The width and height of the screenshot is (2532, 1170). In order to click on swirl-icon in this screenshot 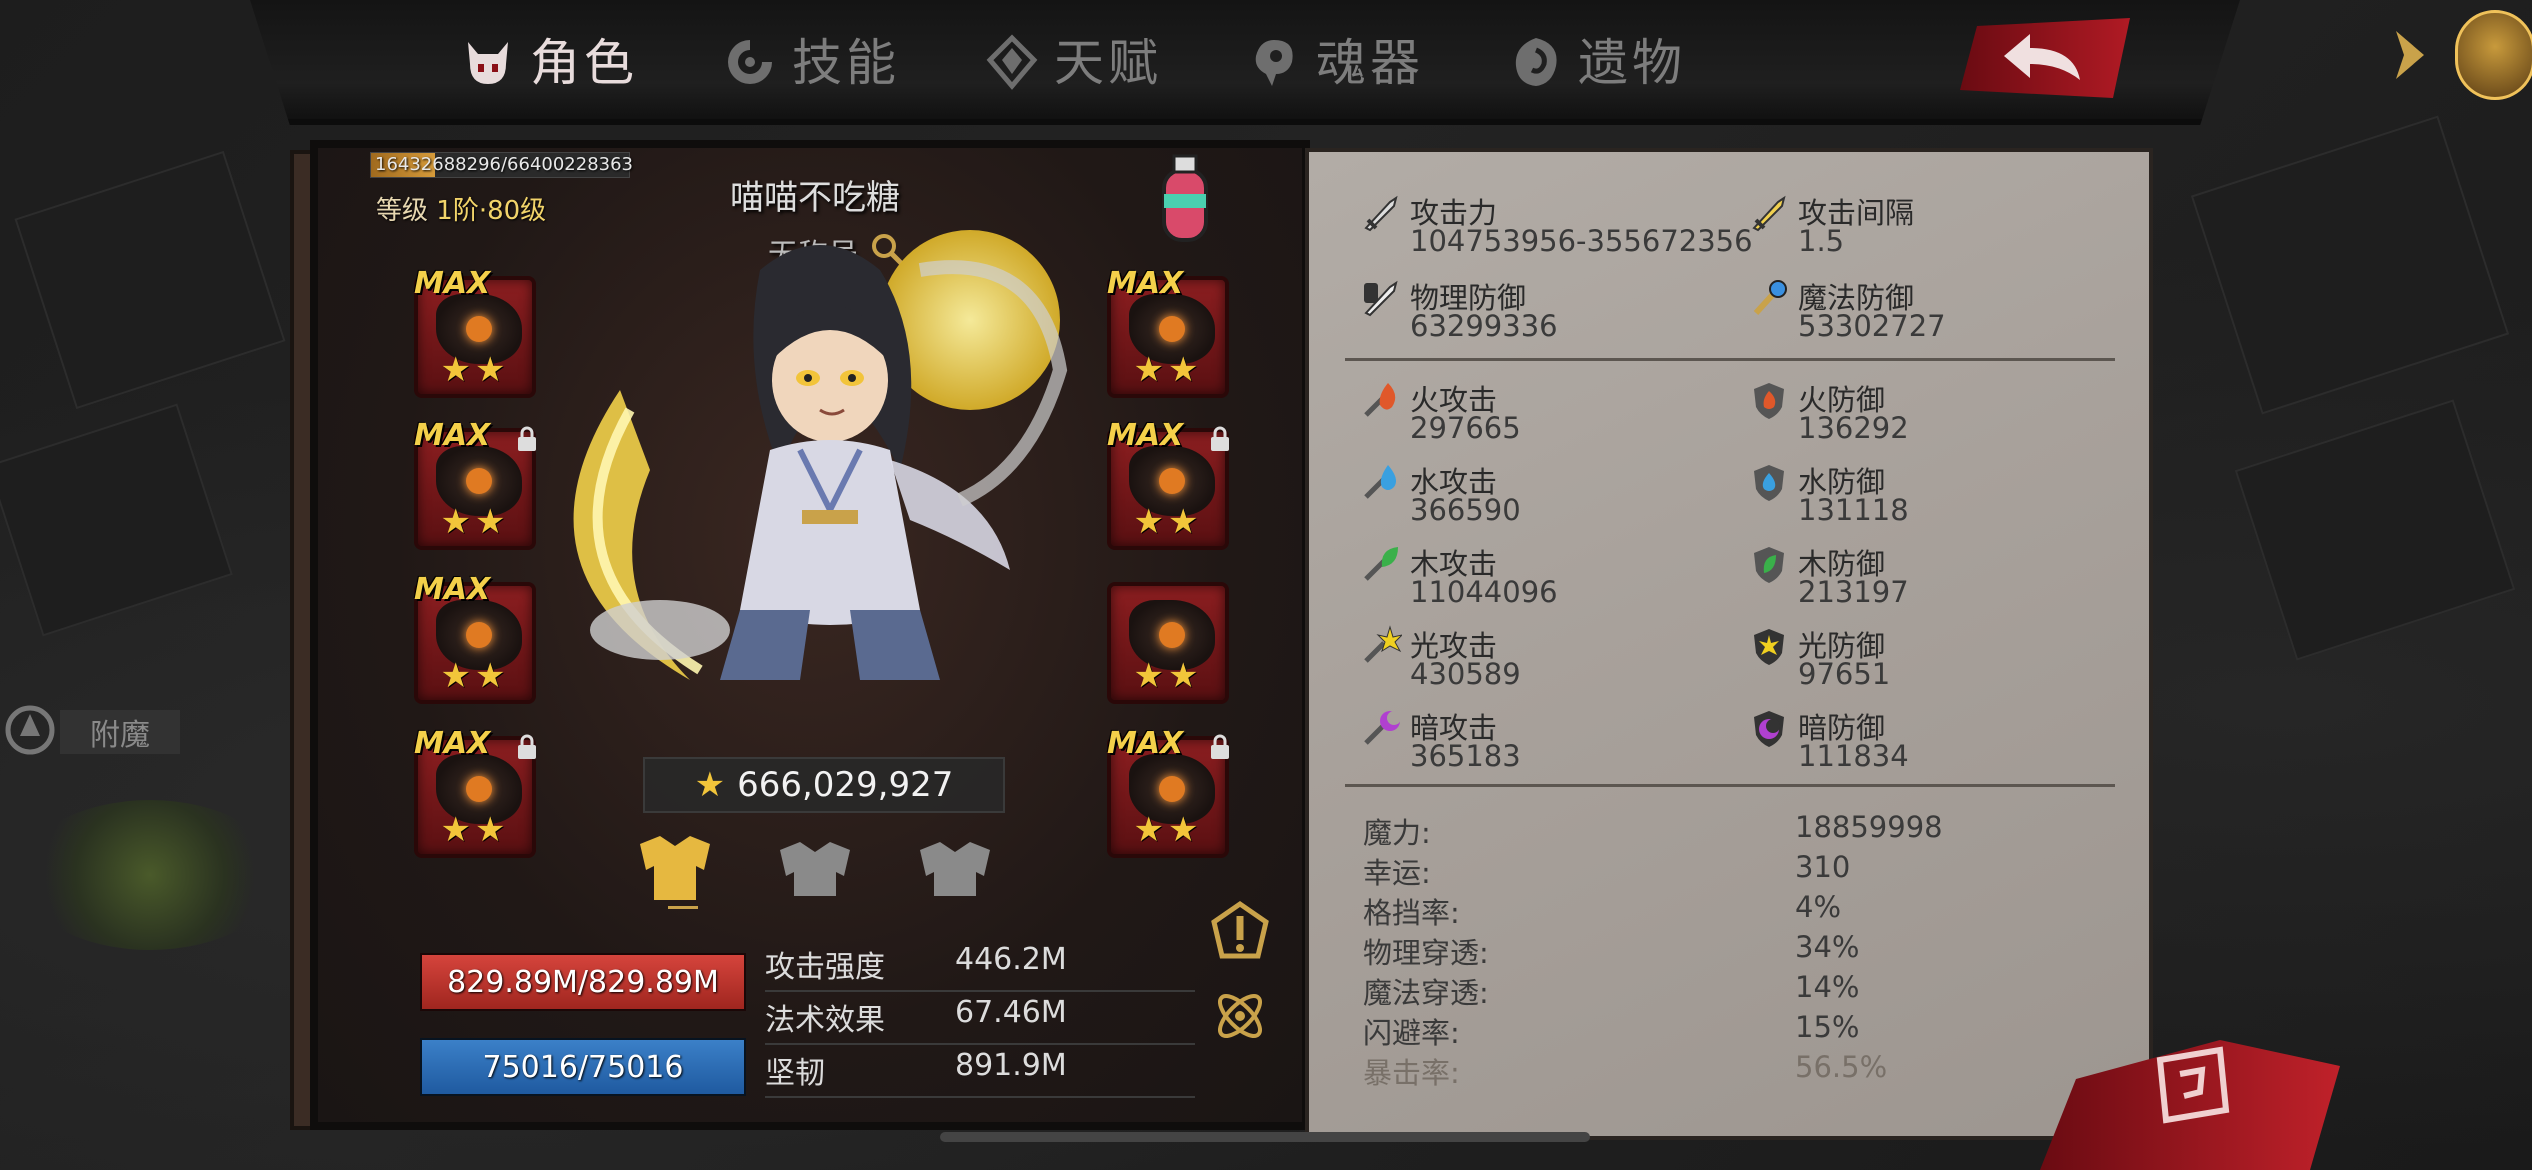, I will do `click(750, 62)`.